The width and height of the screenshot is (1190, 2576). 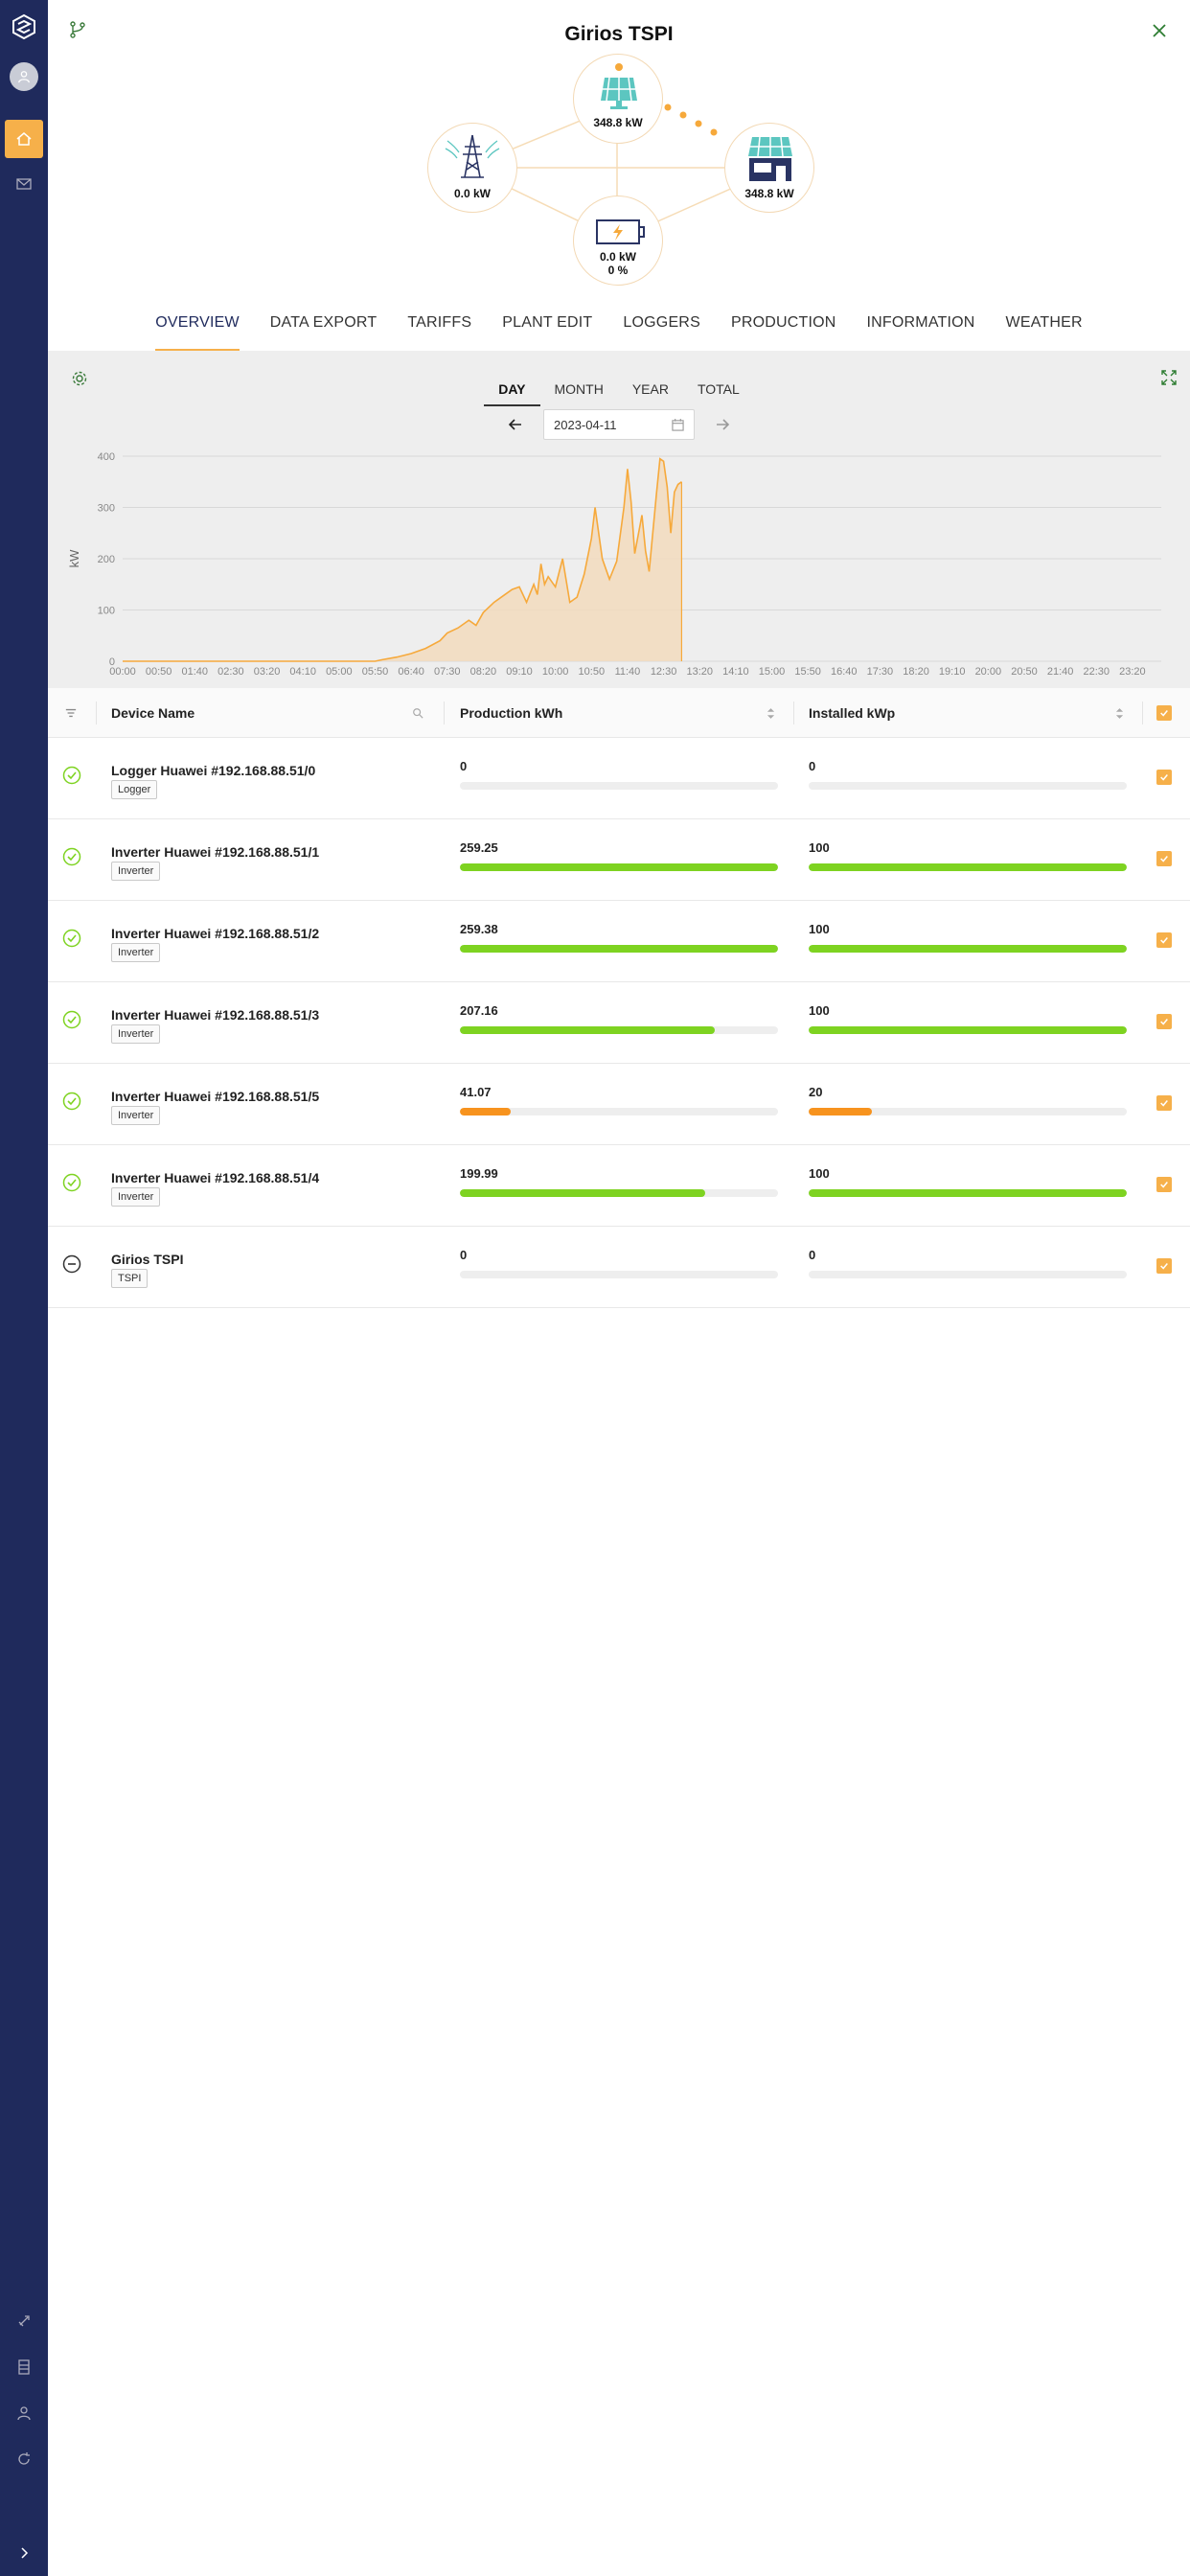 What do you see at coordinates (107, 611) in the screenshot?
I see `y-tick-label: 100` at bounding box center [107, 611].